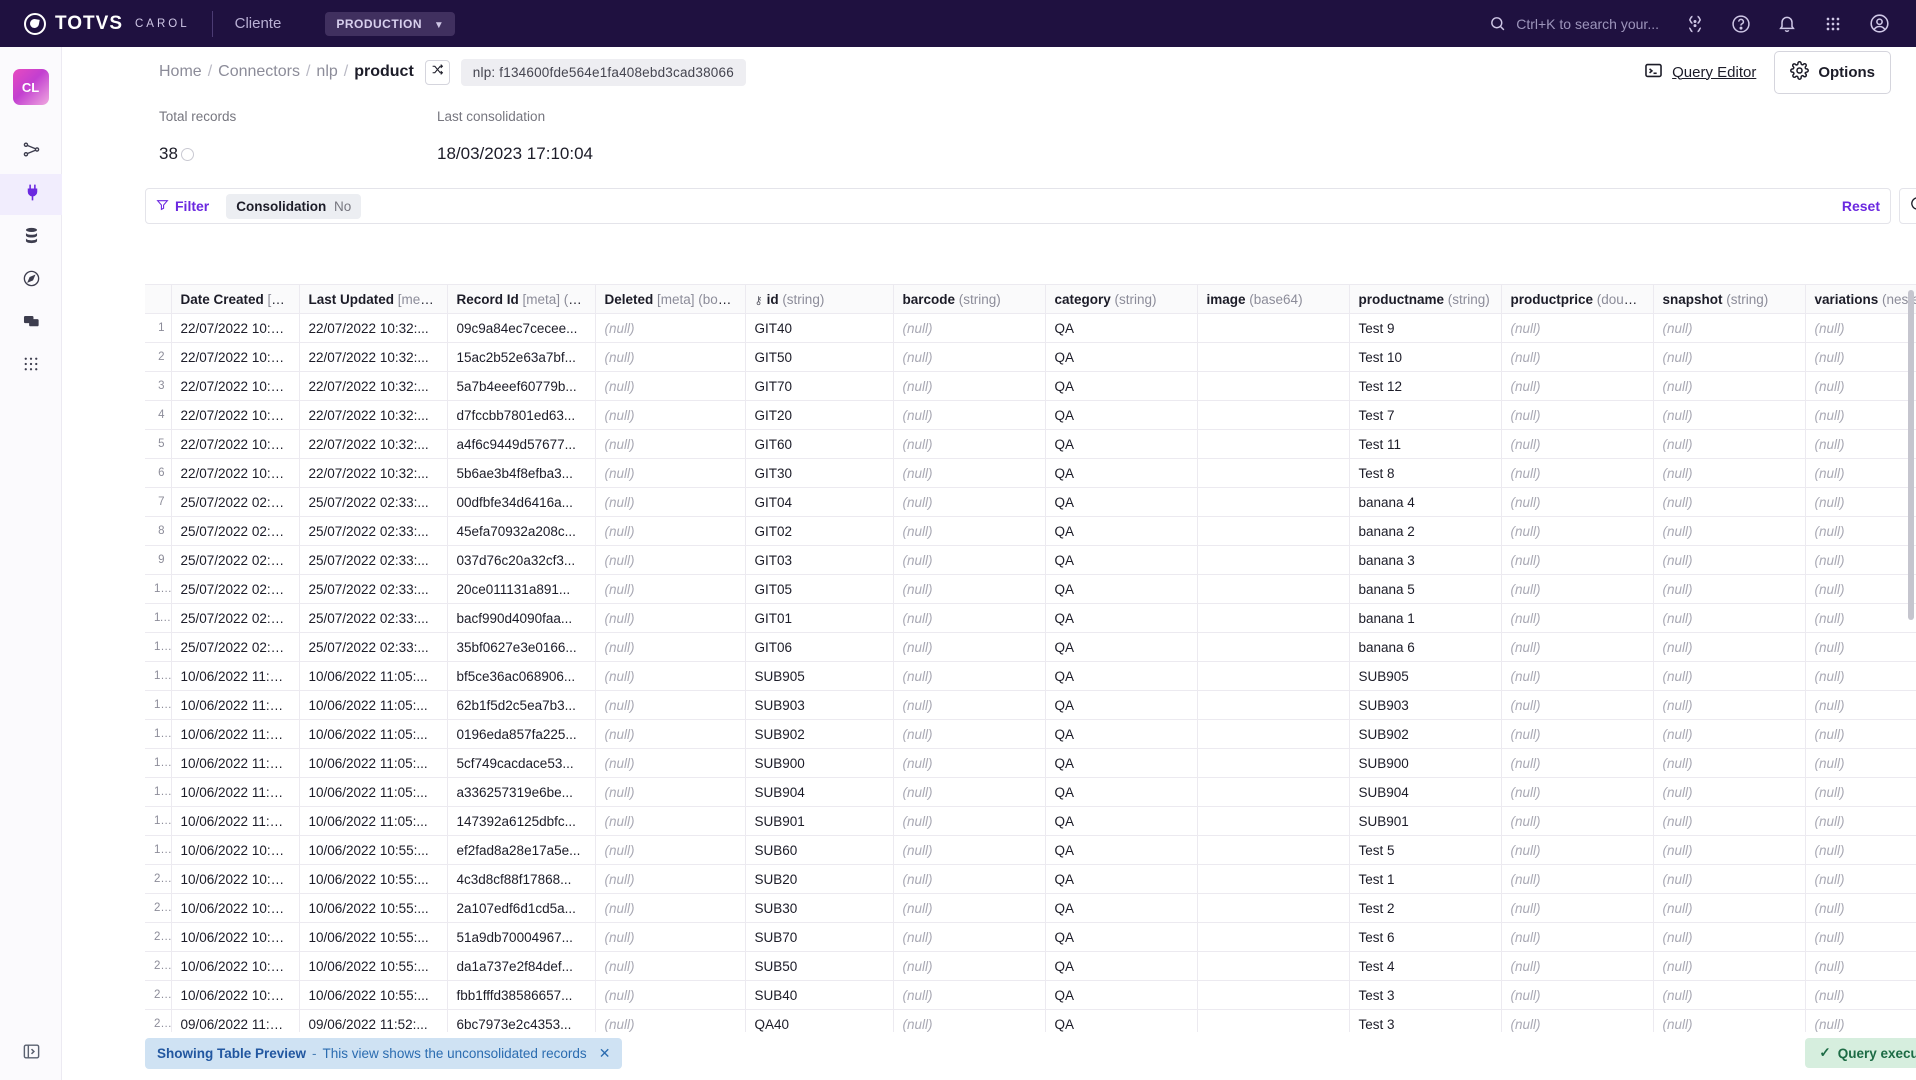  Describe the element at coordinates (31, 366) in the screenshot. I see `sidebar-item-apps` at that location.